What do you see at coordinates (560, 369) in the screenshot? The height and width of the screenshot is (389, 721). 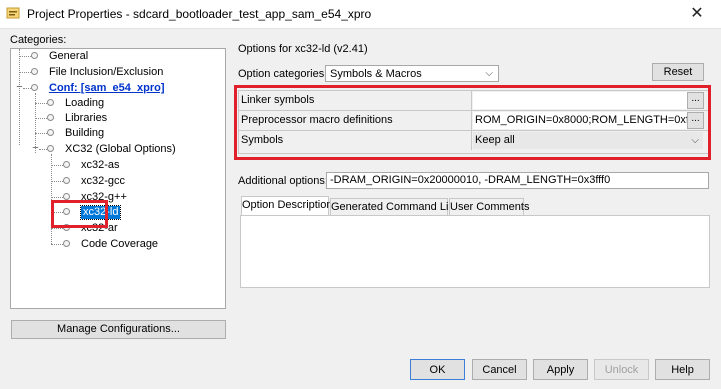 I see `apply-button: Apply` at bounding box center [560, 369].